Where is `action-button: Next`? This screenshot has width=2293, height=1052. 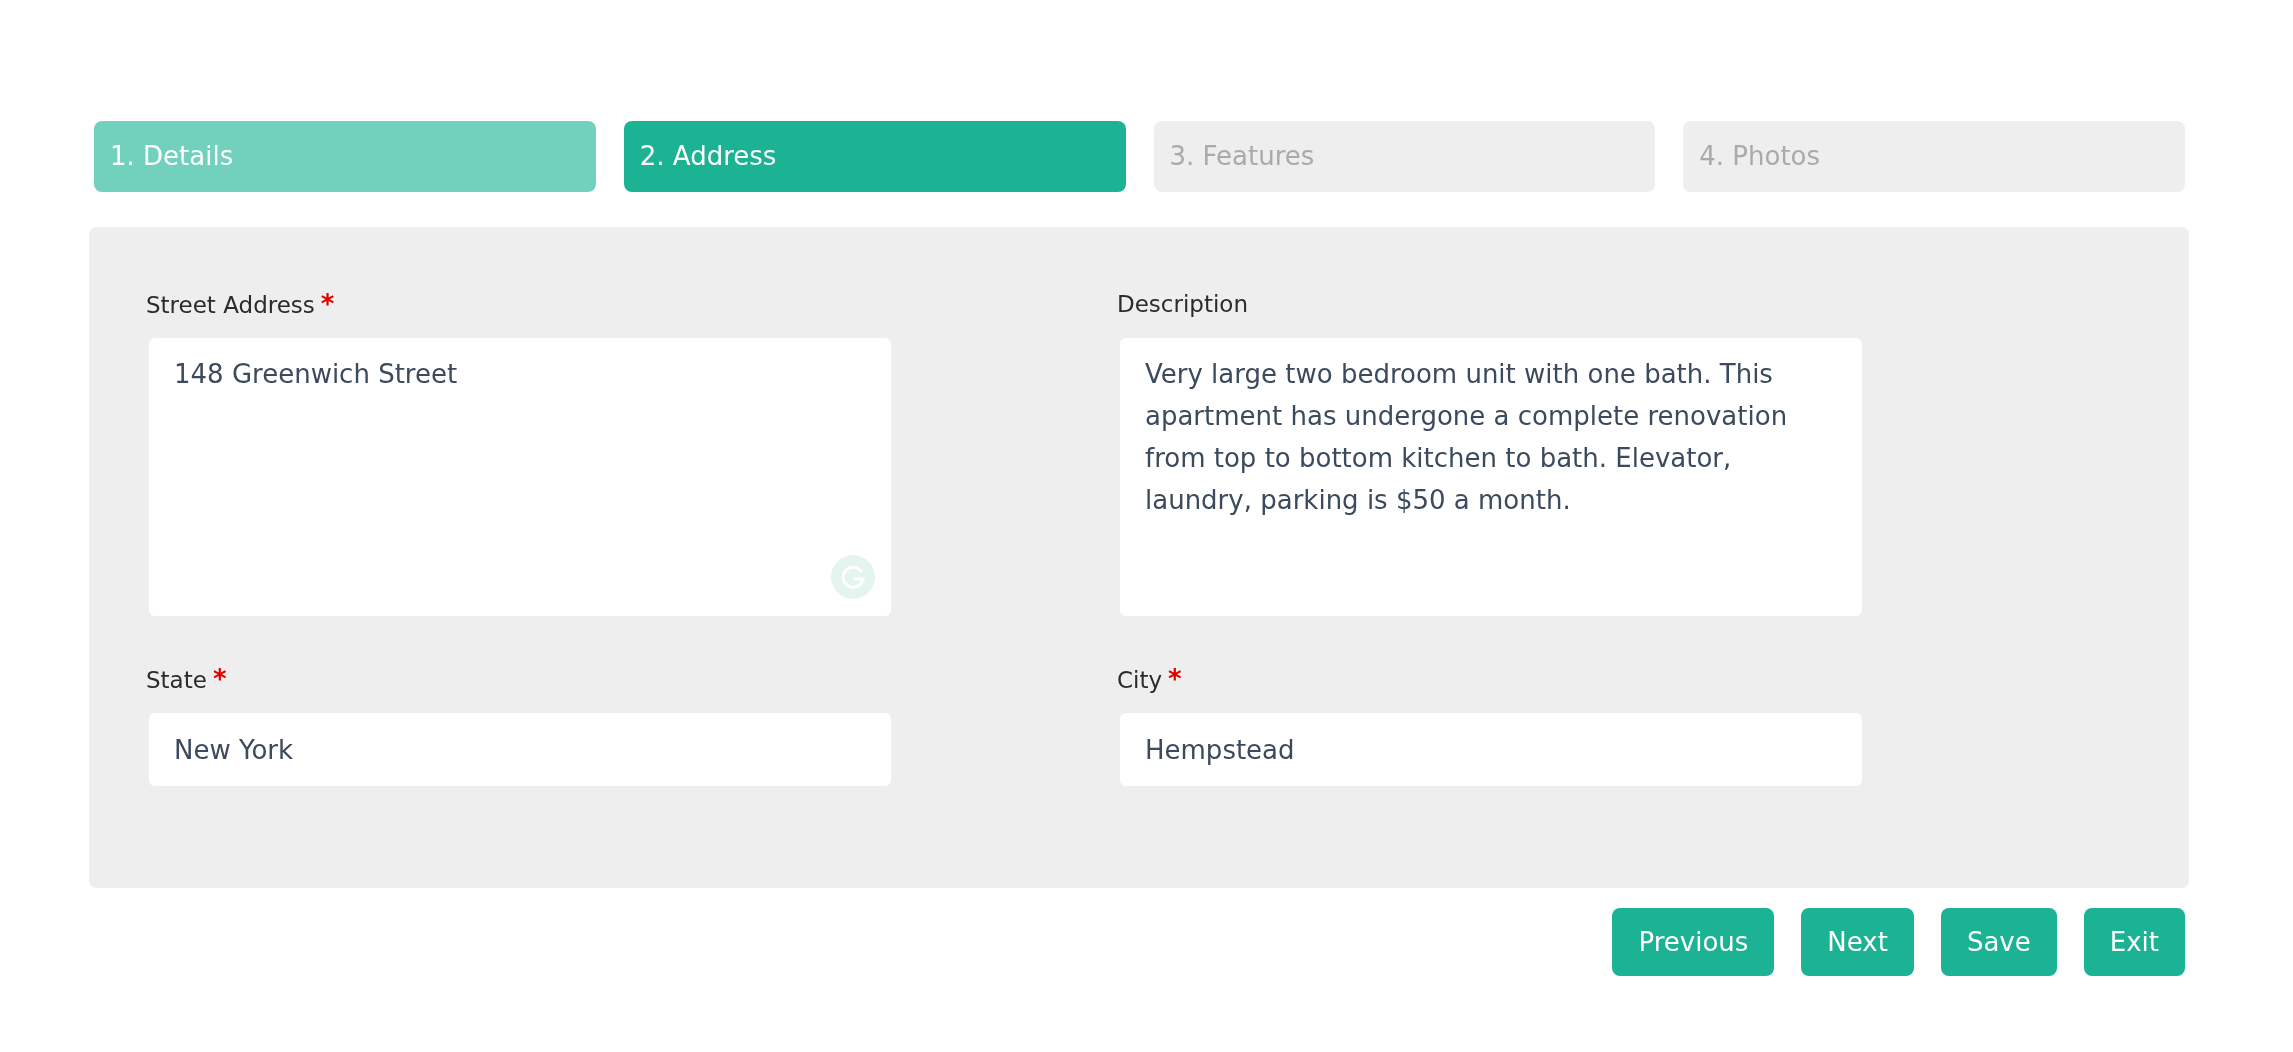
action-button: Next is located at coordinates (1857, 942).